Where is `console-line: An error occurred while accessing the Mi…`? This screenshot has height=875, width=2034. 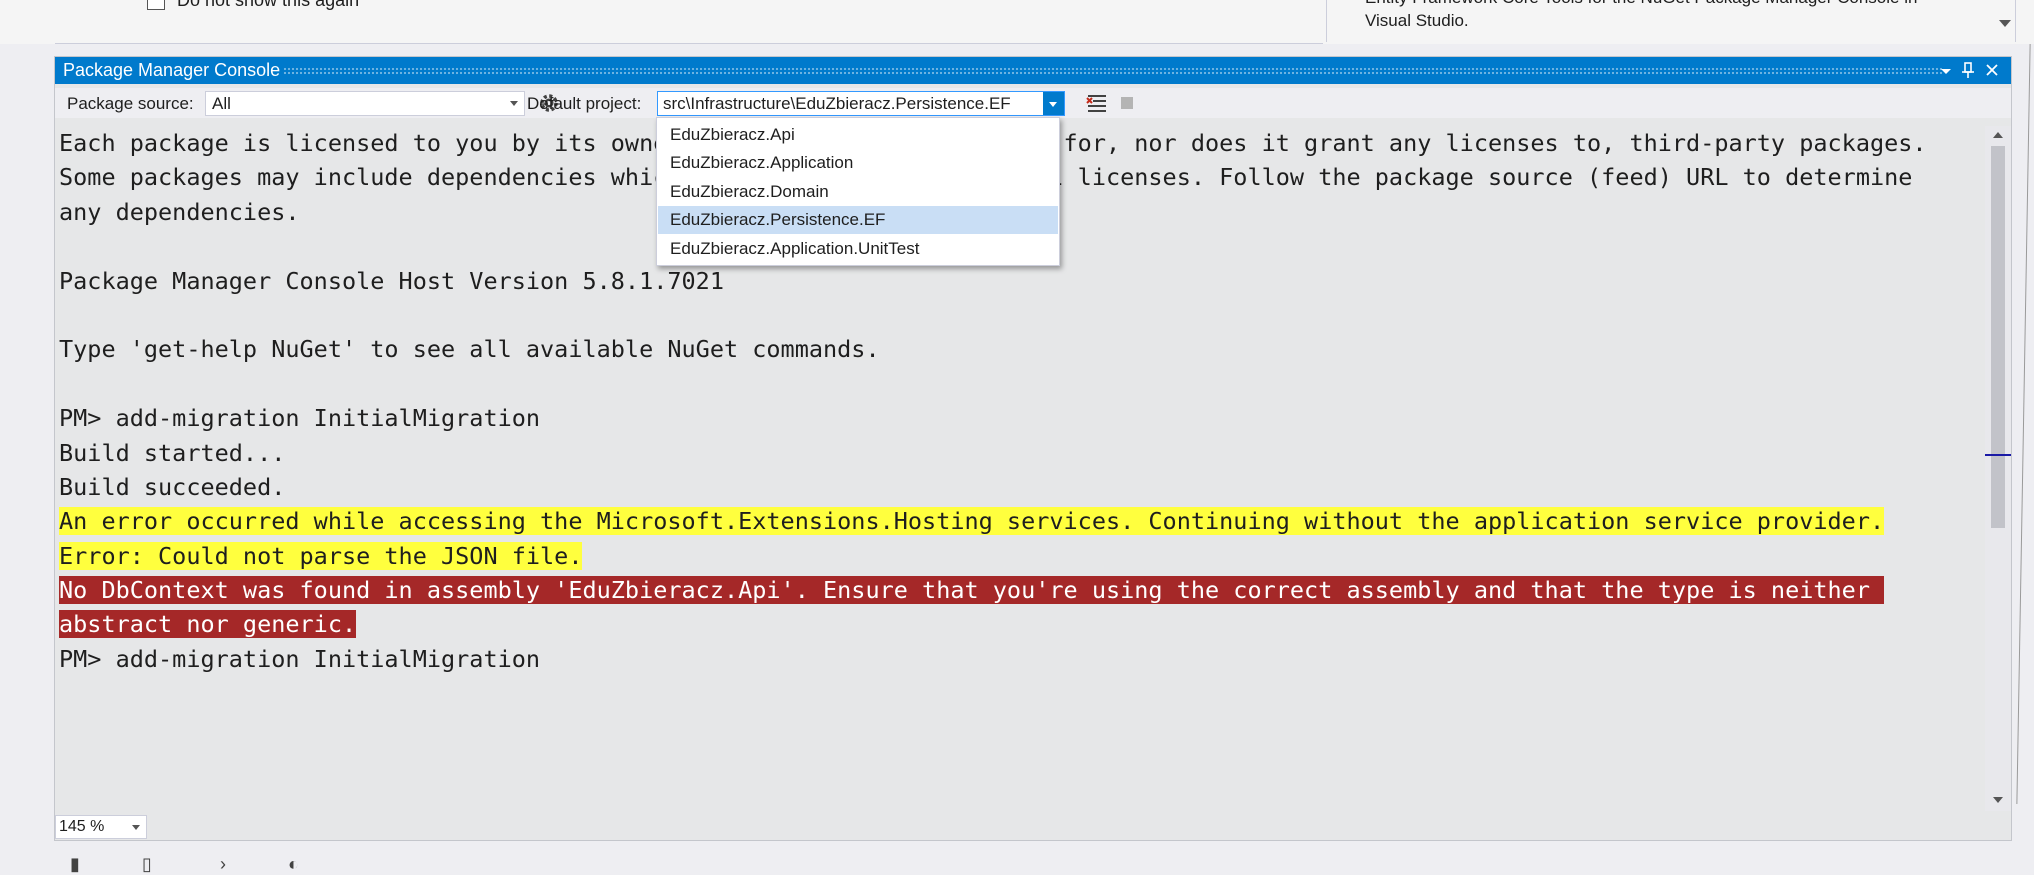 console-line: An error occurred while accessing the Mi… is located at coordinates (993, 521).